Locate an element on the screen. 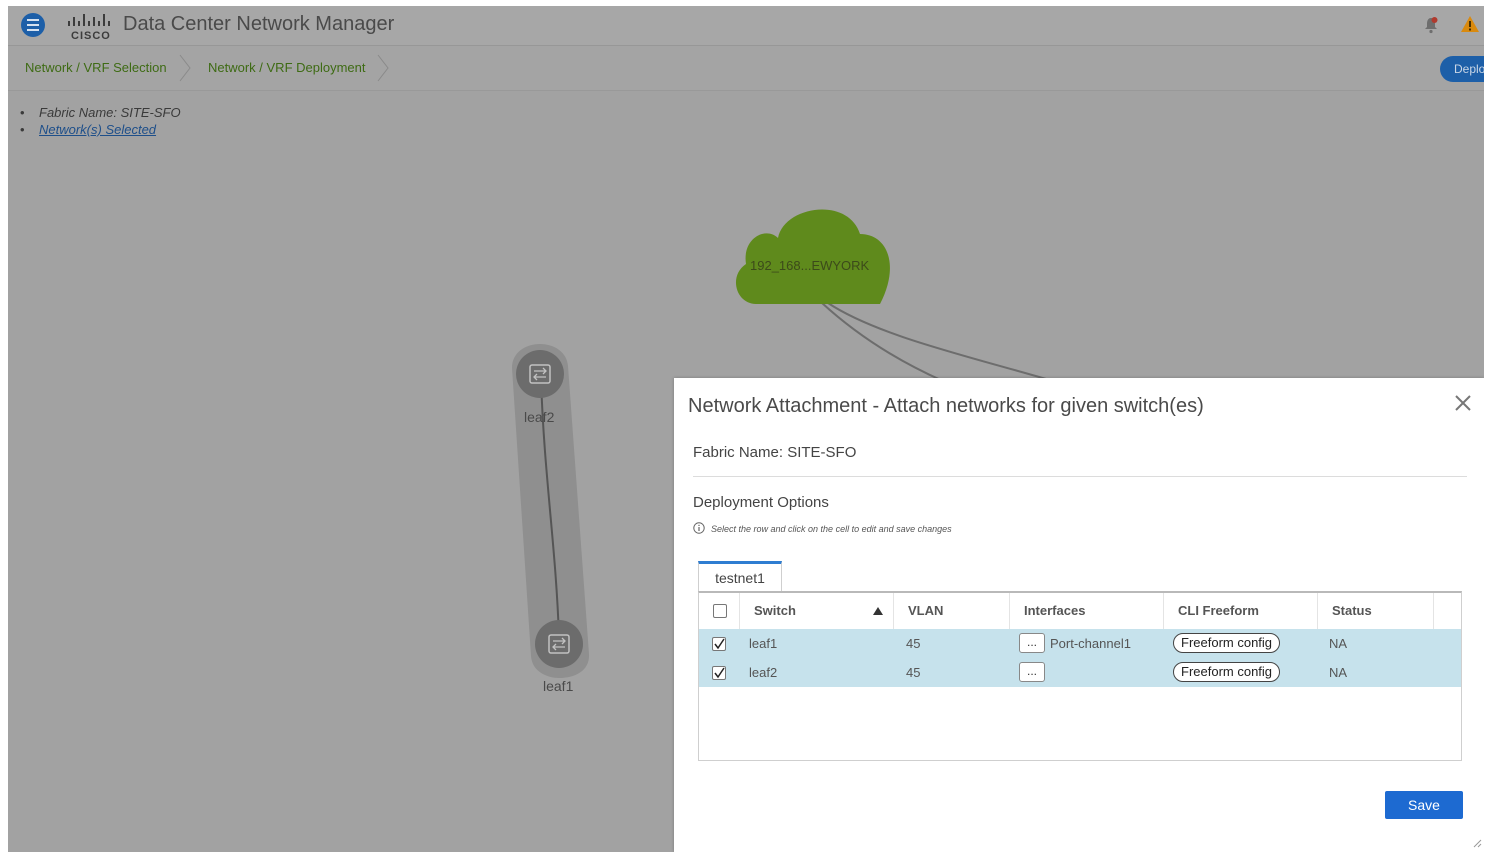 Image resolution: width=1494 pixels, height=858 pixels. column-cli-freeform: CLI Freeform is located at coordinates (1240, 611).